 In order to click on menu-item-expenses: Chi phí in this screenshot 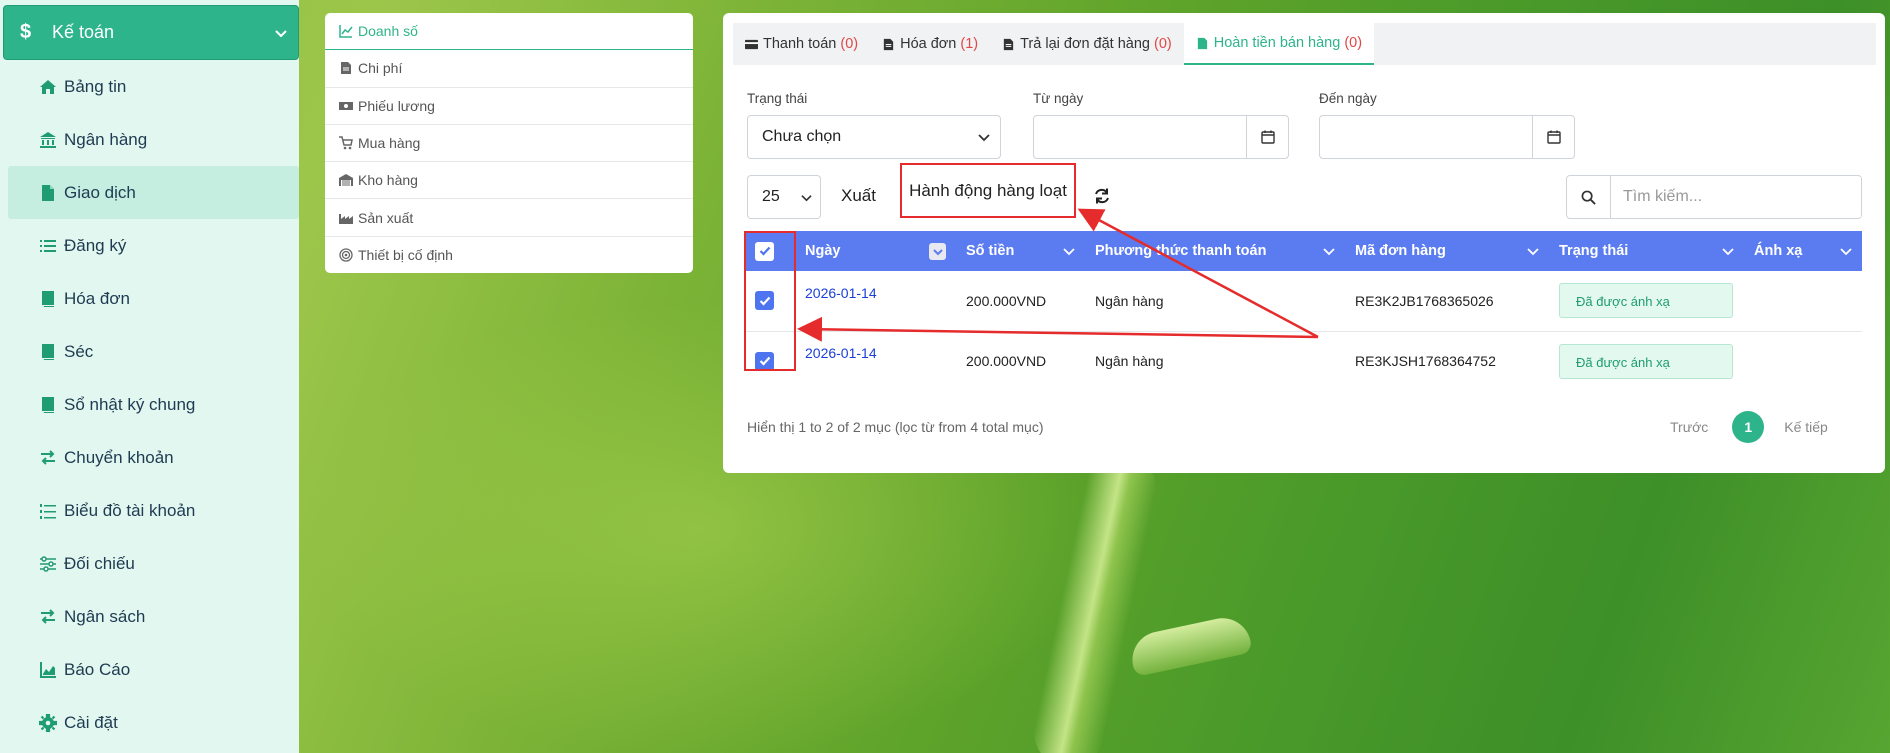, I will do `click(509, 69)`.